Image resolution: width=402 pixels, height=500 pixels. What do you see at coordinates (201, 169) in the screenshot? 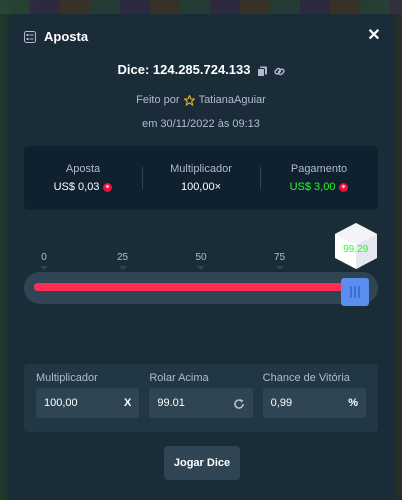
I see `stat-multiplier-label: Multiplicador` at bounding box center [201, 169].